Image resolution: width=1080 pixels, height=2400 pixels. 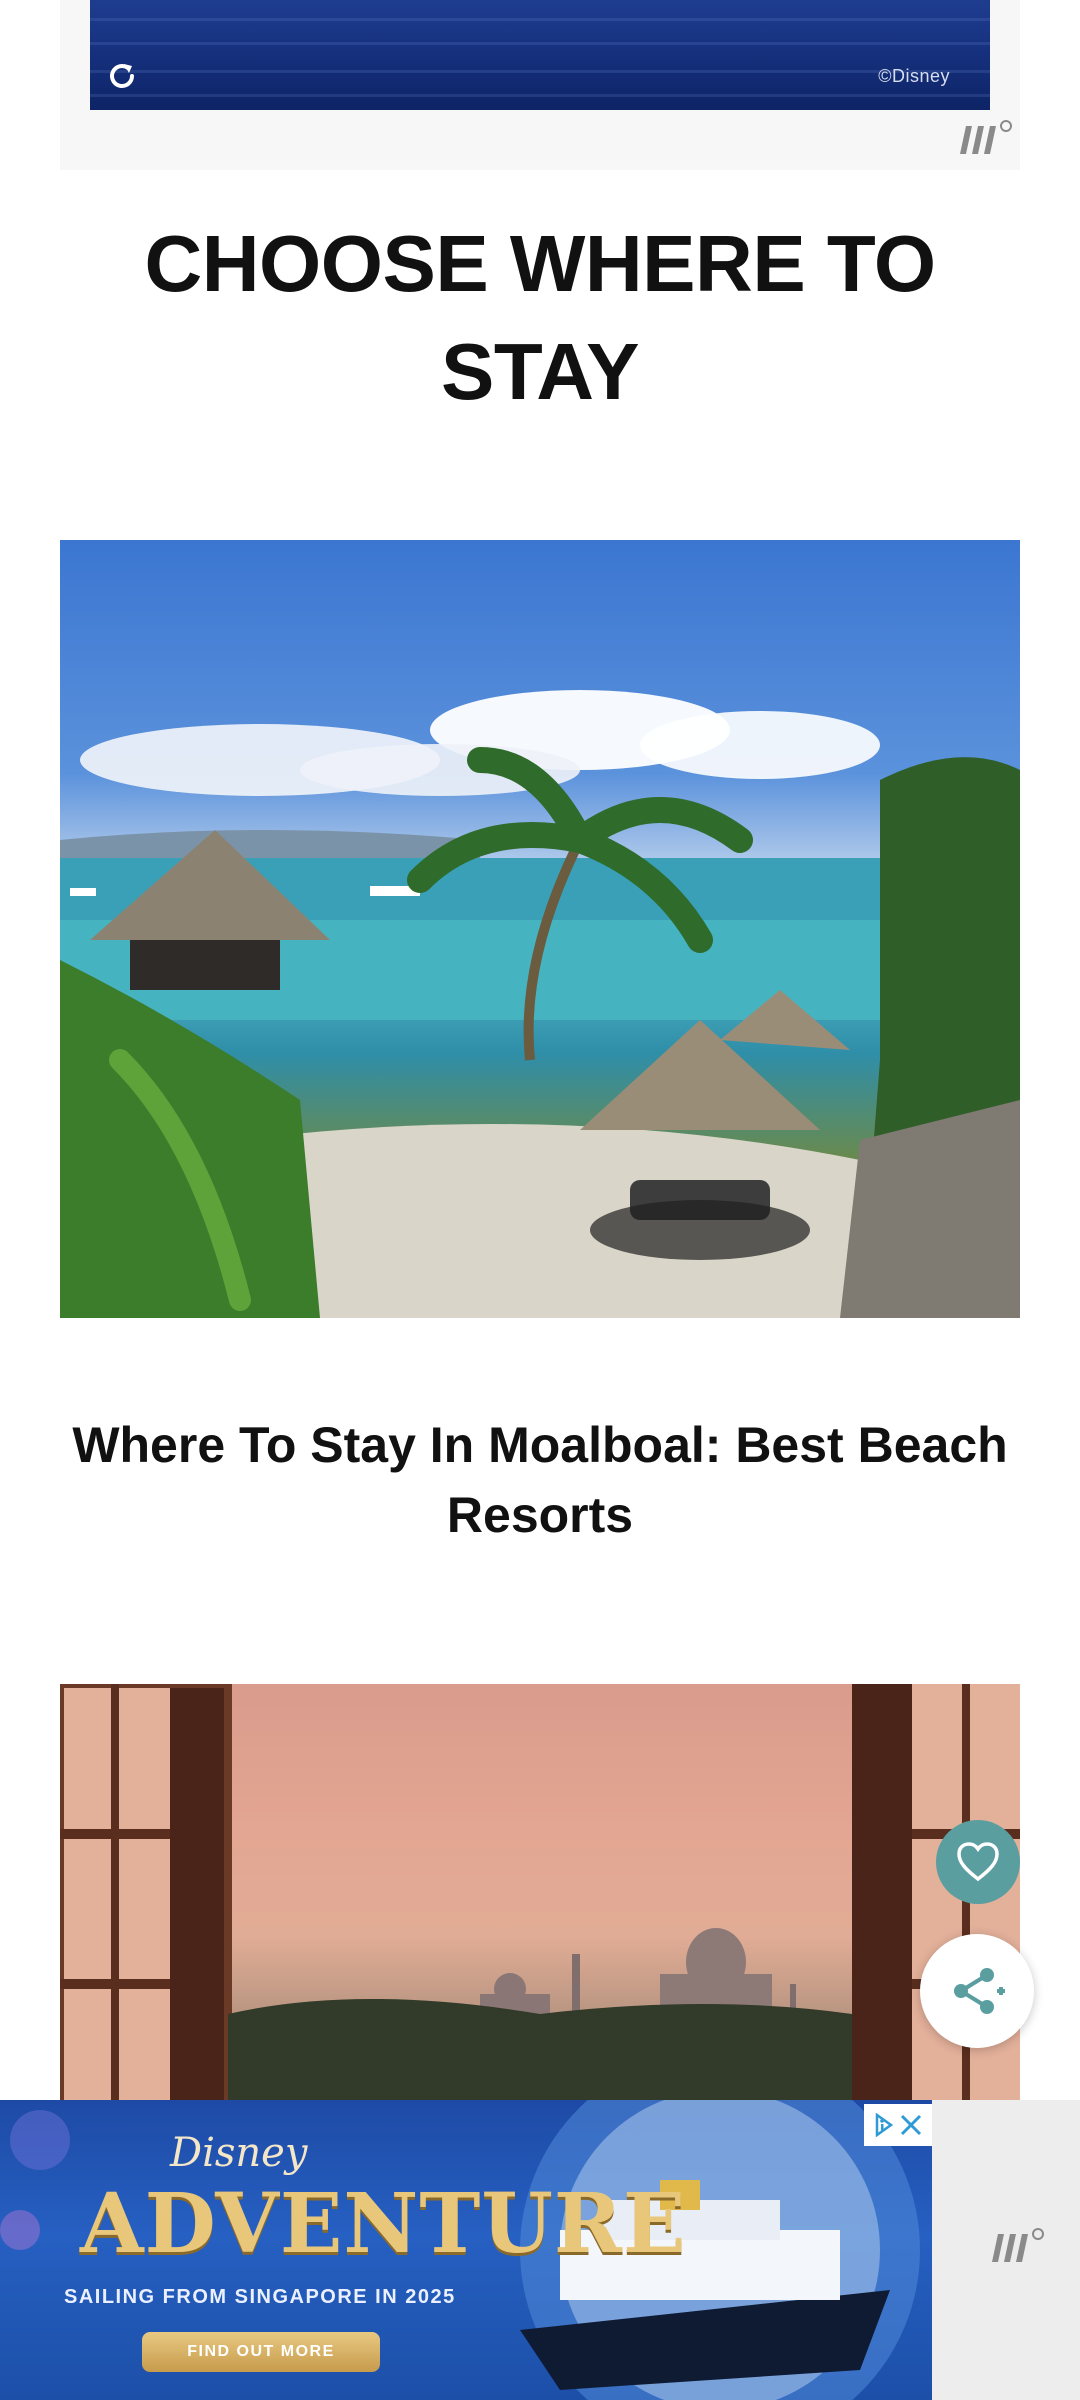 What do you see at coordinates (979, 1991) in the screenshot?
I see `share-icon` at bounding box center [979, 1991].